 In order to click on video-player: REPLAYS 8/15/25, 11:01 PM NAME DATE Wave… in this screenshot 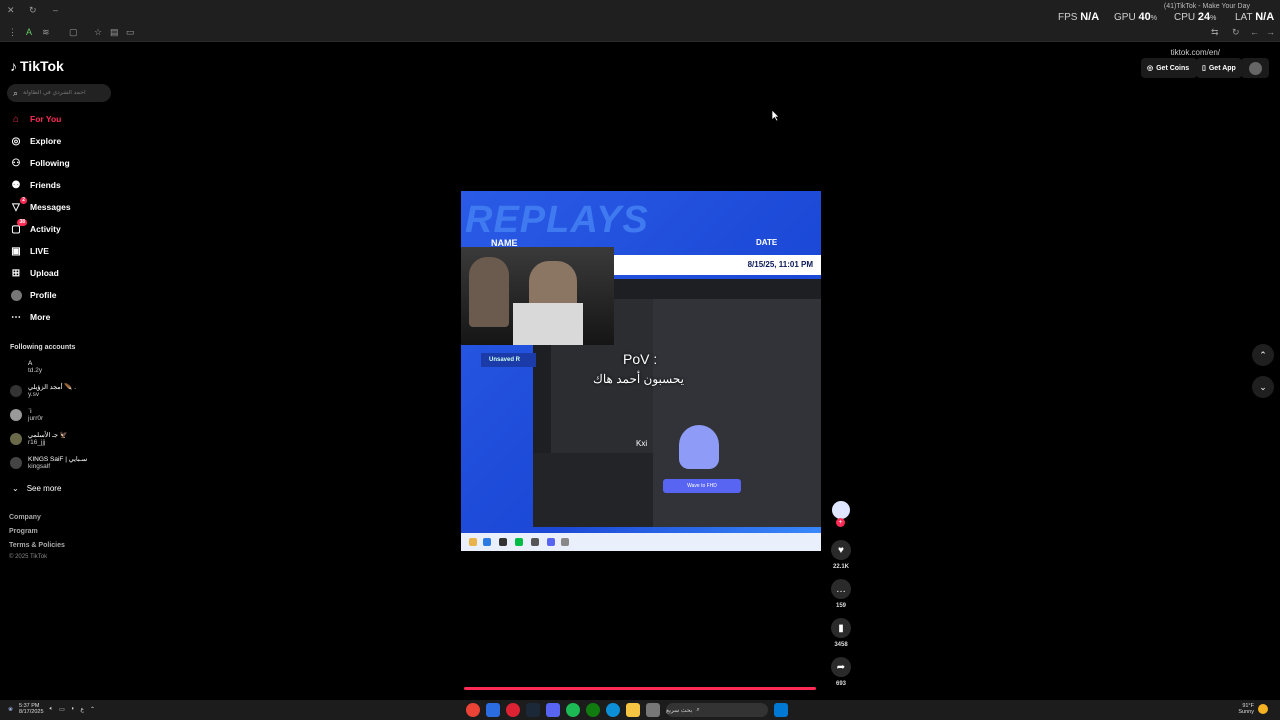, I will do `click(641, 371)`.